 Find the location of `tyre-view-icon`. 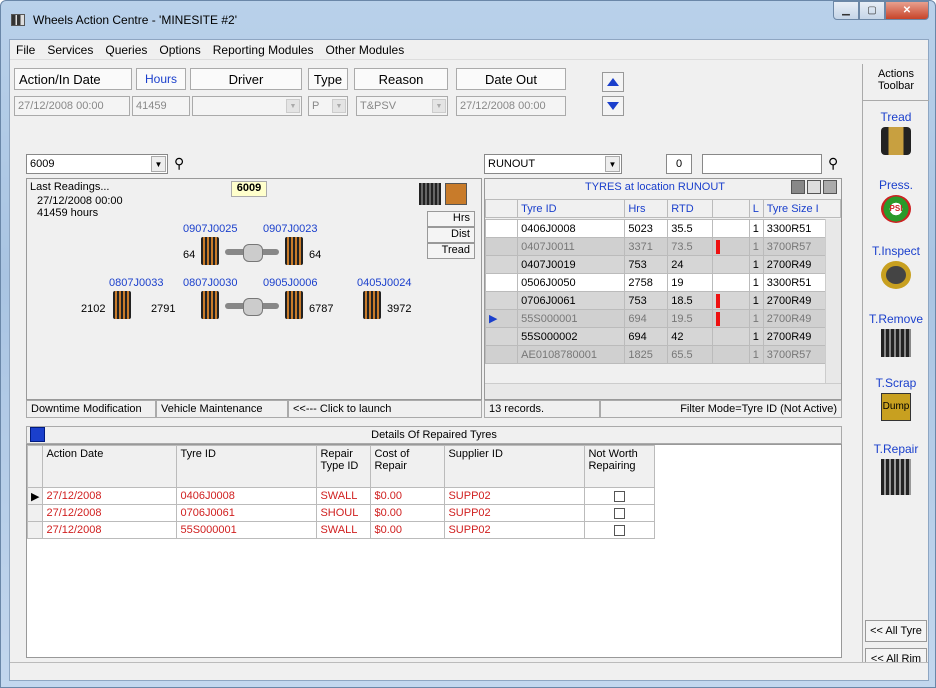

tyre-view-icon is located at coordinates (430, 194).